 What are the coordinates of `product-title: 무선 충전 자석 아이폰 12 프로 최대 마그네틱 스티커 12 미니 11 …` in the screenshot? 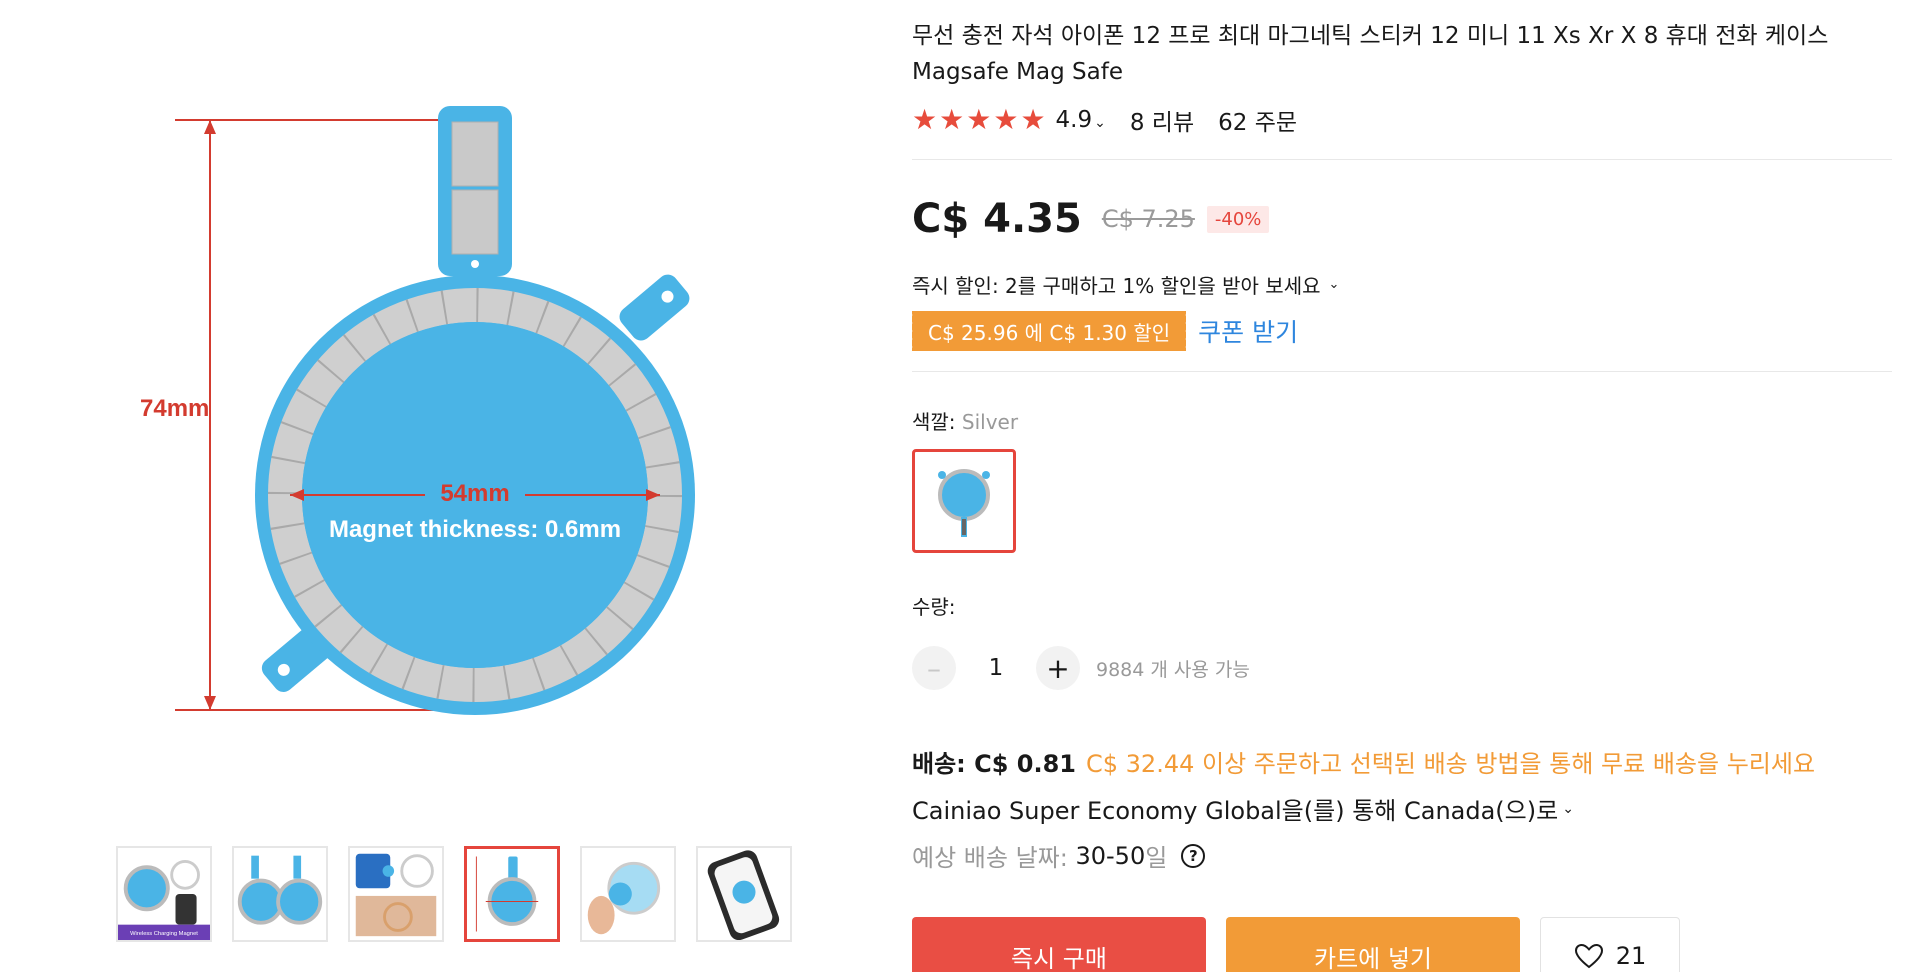 It's located at (1370, 54).